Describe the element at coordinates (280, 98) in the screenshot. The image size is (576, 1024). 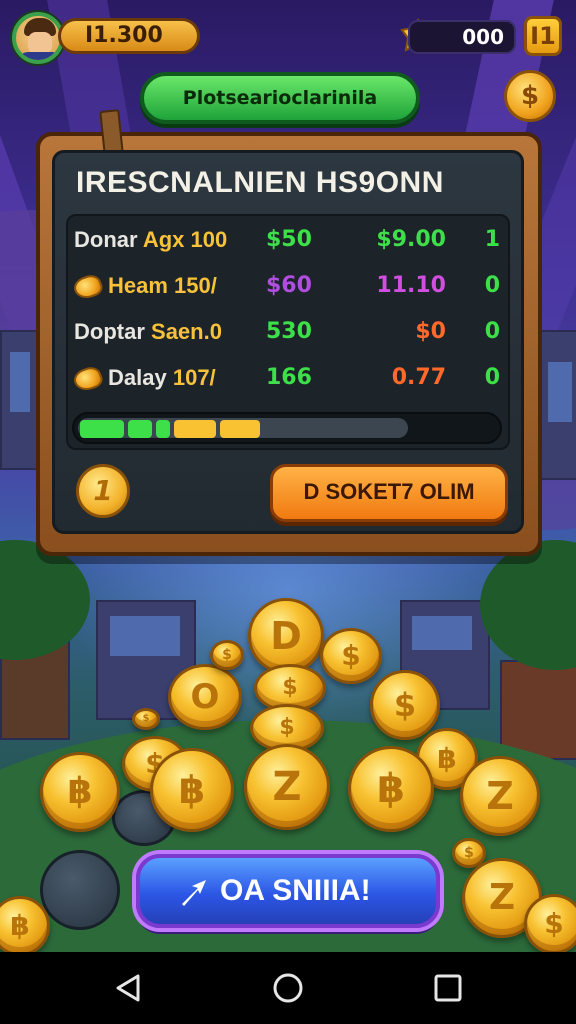
I see `top-banner-button: Plotsearioclarinila` at that location.